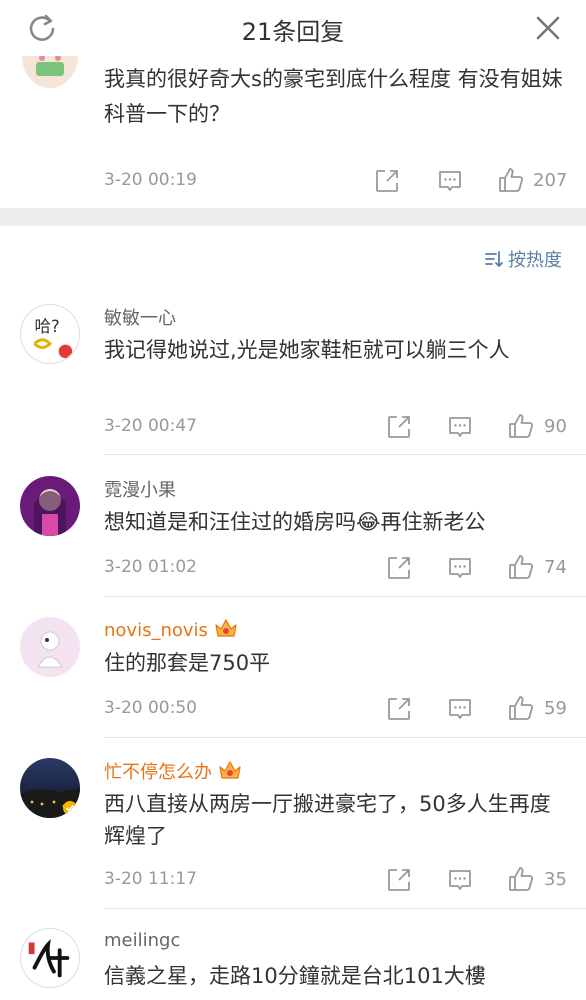  I want to click on comment-time: 3-20 00:50, so click(150, 708).